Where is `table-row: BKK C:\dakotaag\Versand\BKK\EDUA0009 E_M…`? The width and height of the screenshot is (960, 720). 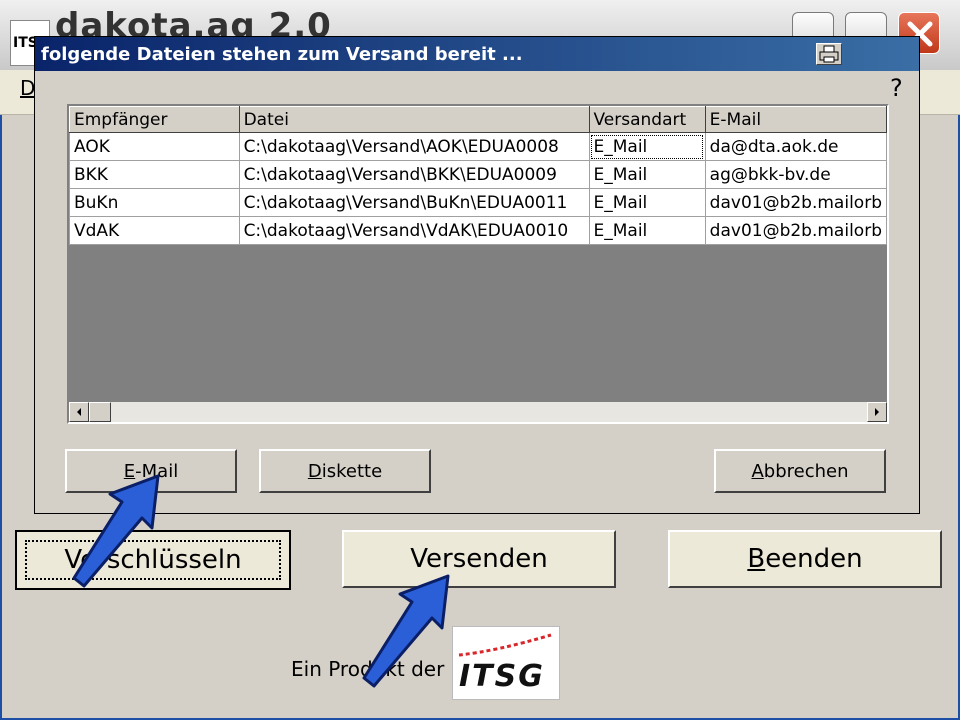
table-row: BKK C:\dakotaag\Versand\BKK\EDUA0009 E_M… is located at coordinates (478, 174).